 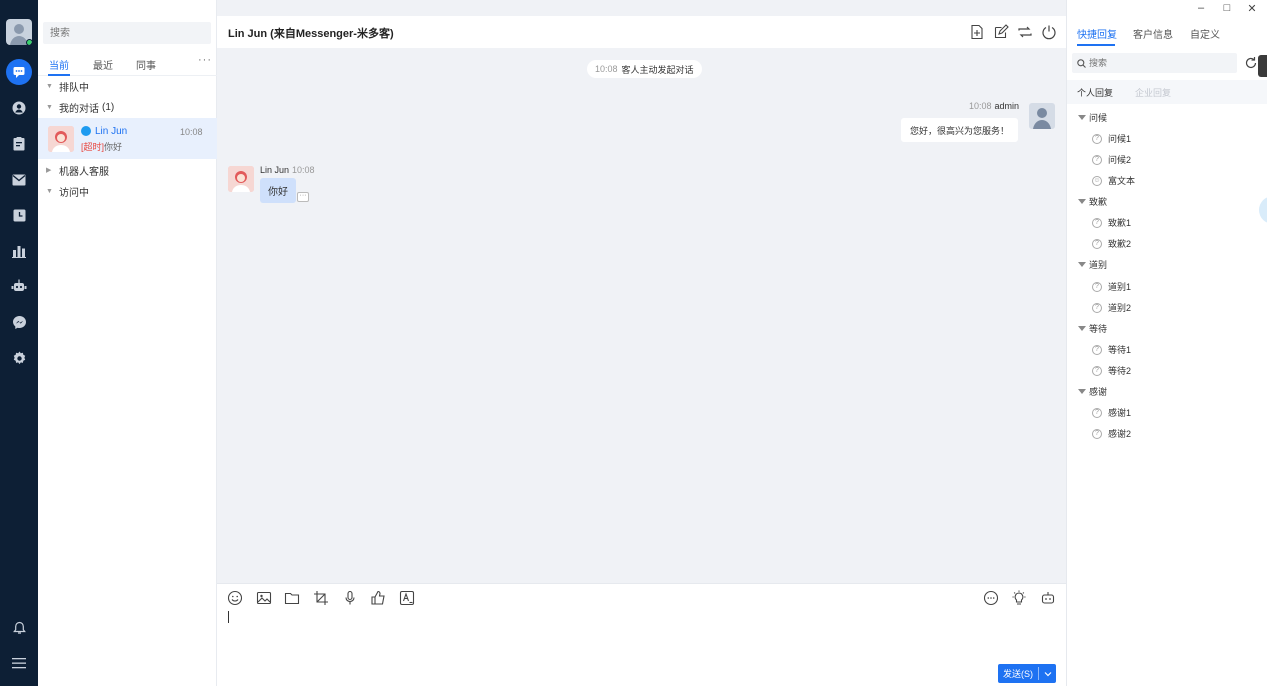 What do you see at coordinates (959, 130) in the screenshot?
I see `agent-message-text: 您好，很高兴为您服务！` at bounding box center [959, 130].